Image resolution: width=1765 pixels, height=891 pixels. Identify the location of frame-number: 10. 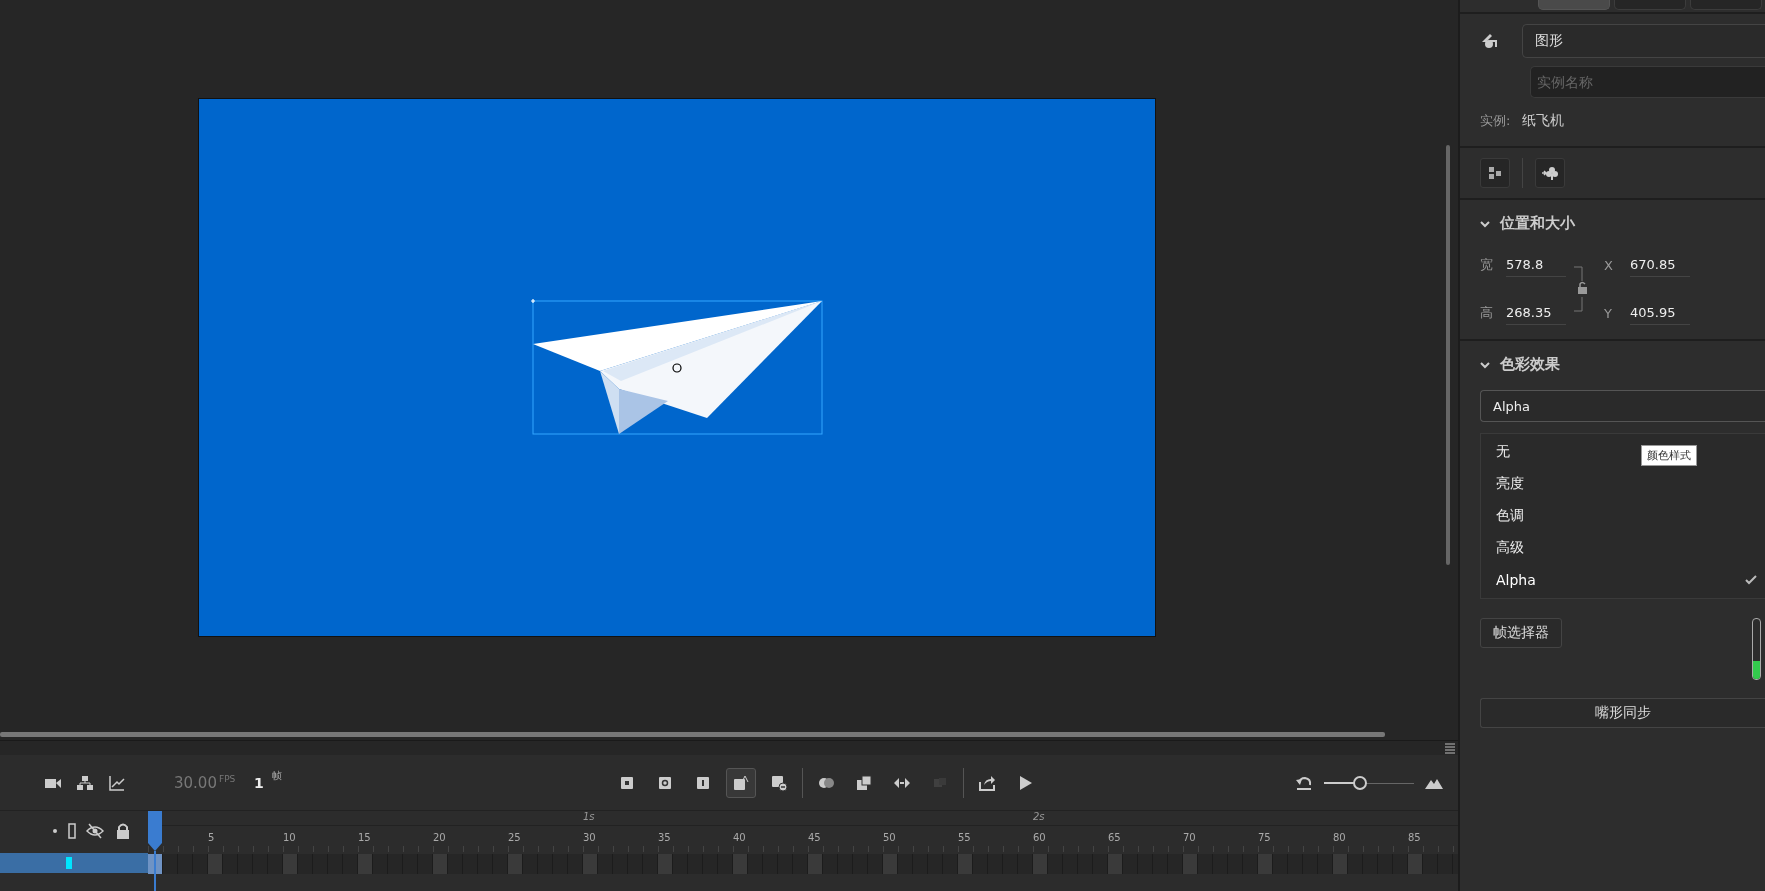
(290, 838).